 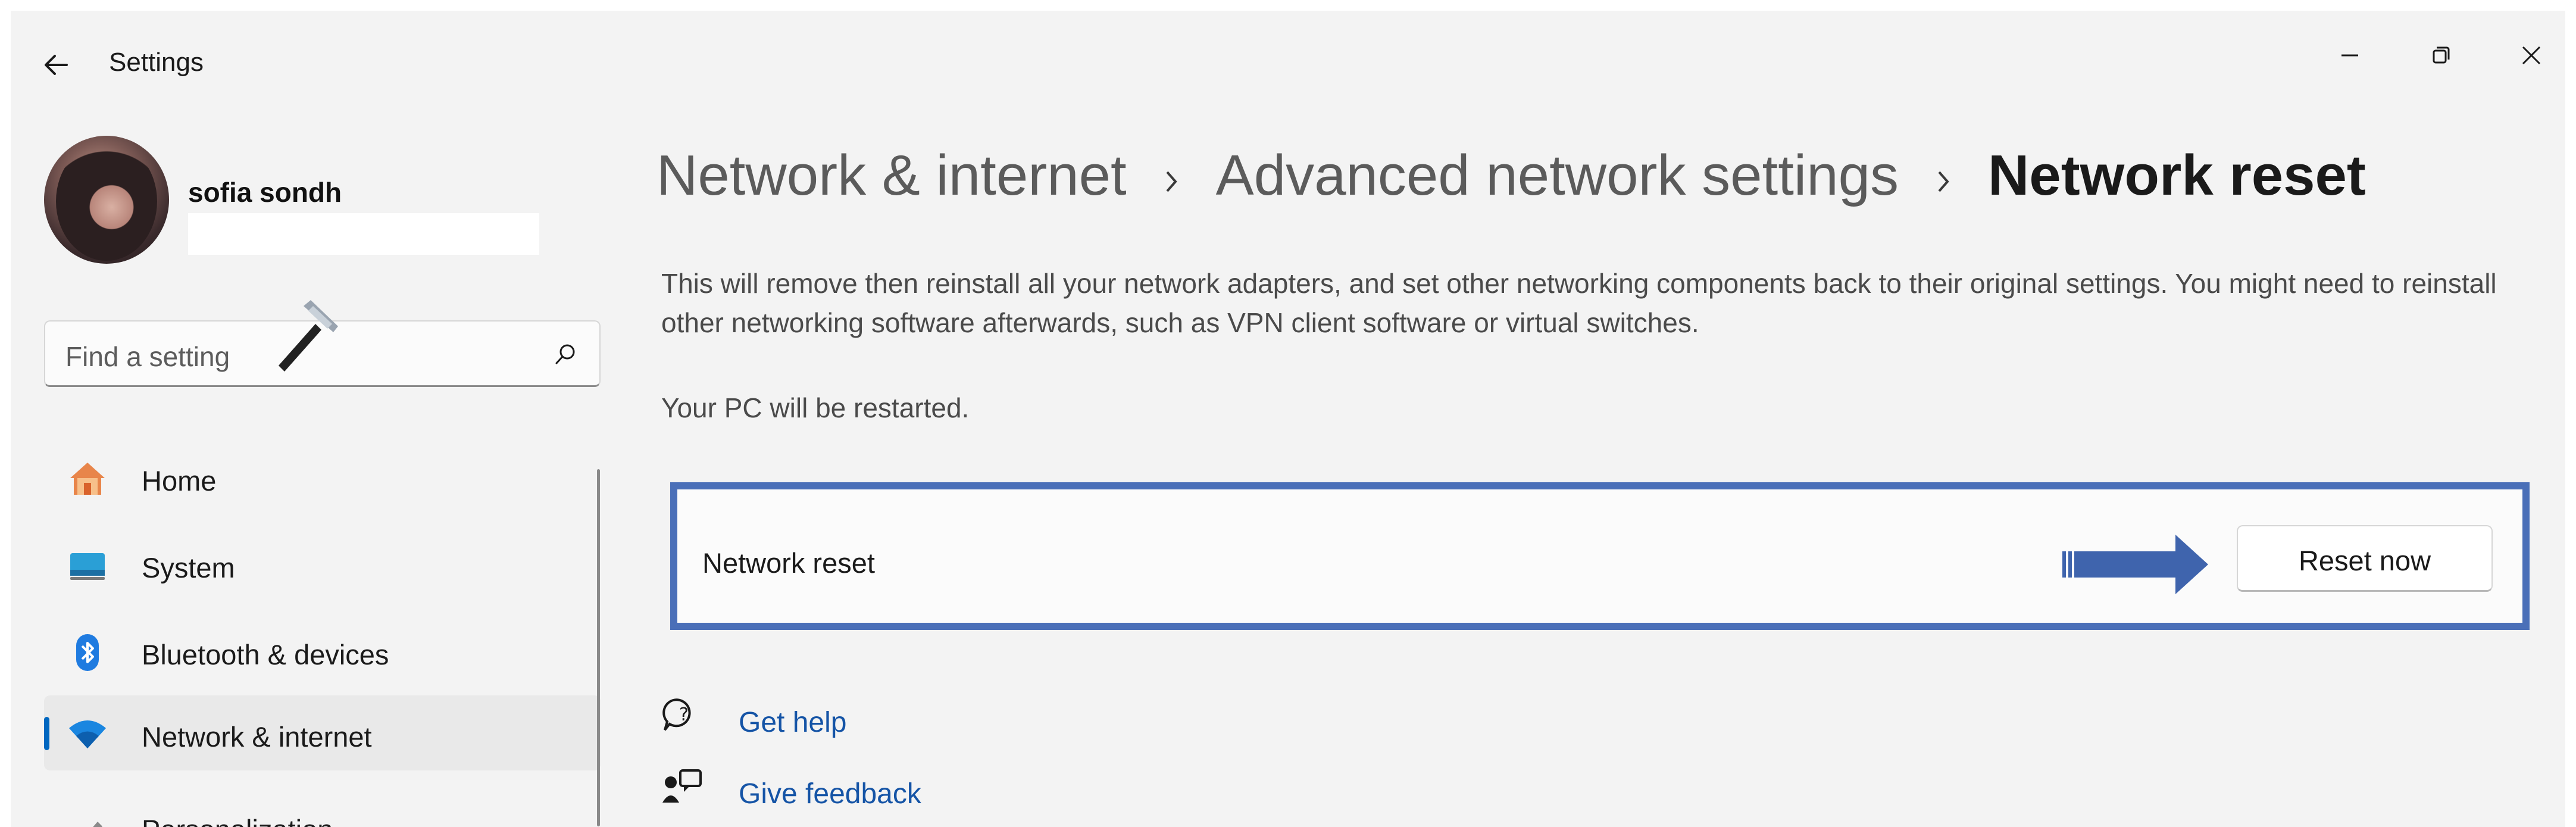 I want to click on back-button, so click(x=56, y=65).